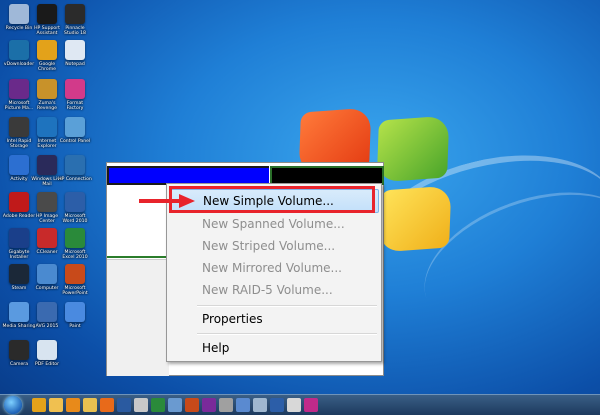  Describe the element at coordinates (192, 405) in the screenshot. I see `powerpoint-icon` at that location.